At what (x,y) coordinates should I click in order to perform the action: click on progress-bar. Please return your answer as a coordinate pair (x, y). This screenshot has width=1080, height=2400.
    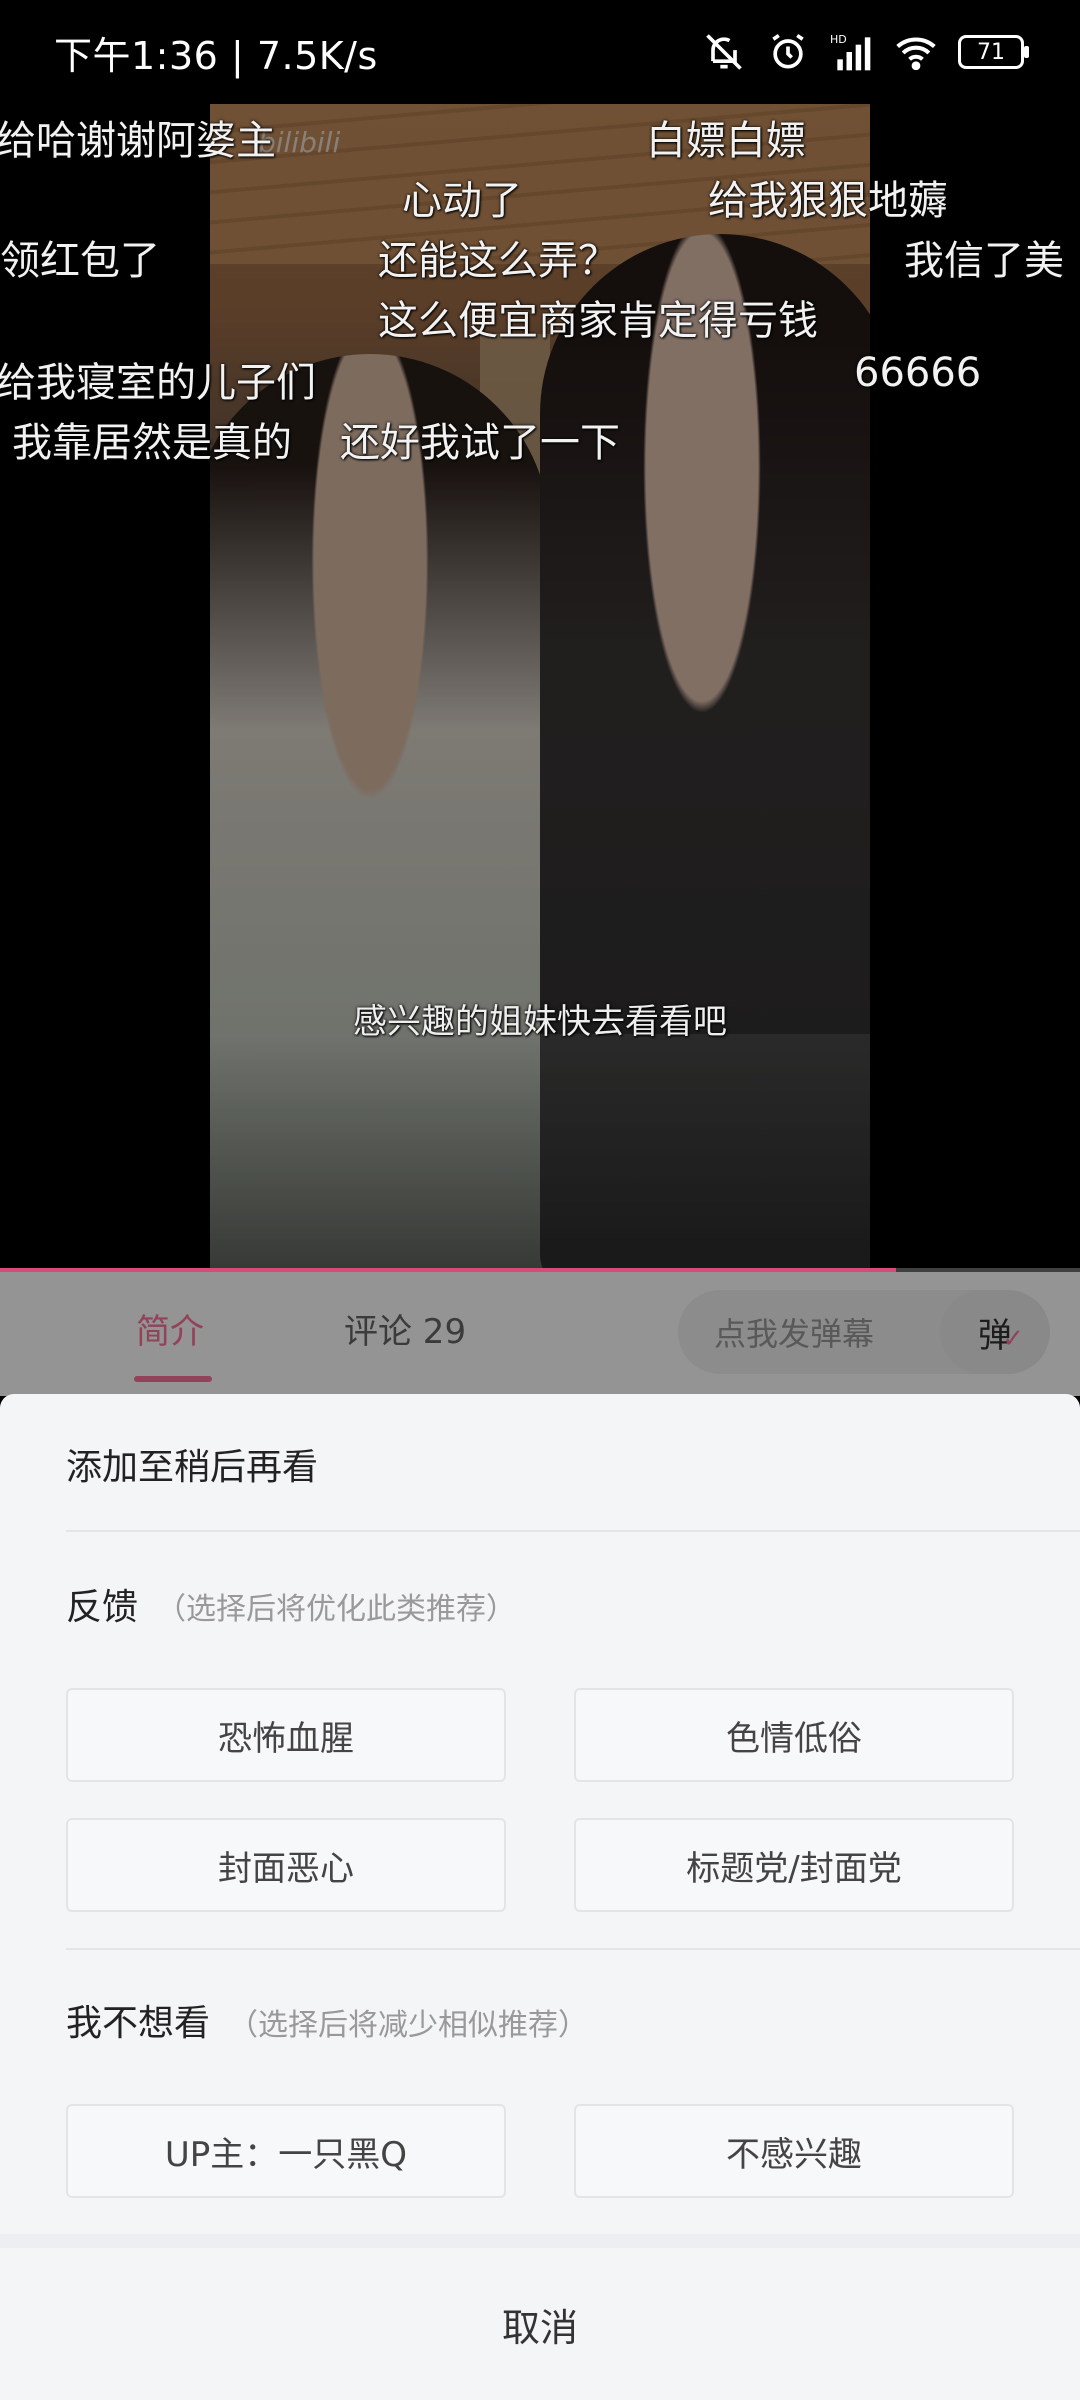
    Looking at the image, I should click on (540, 1270).